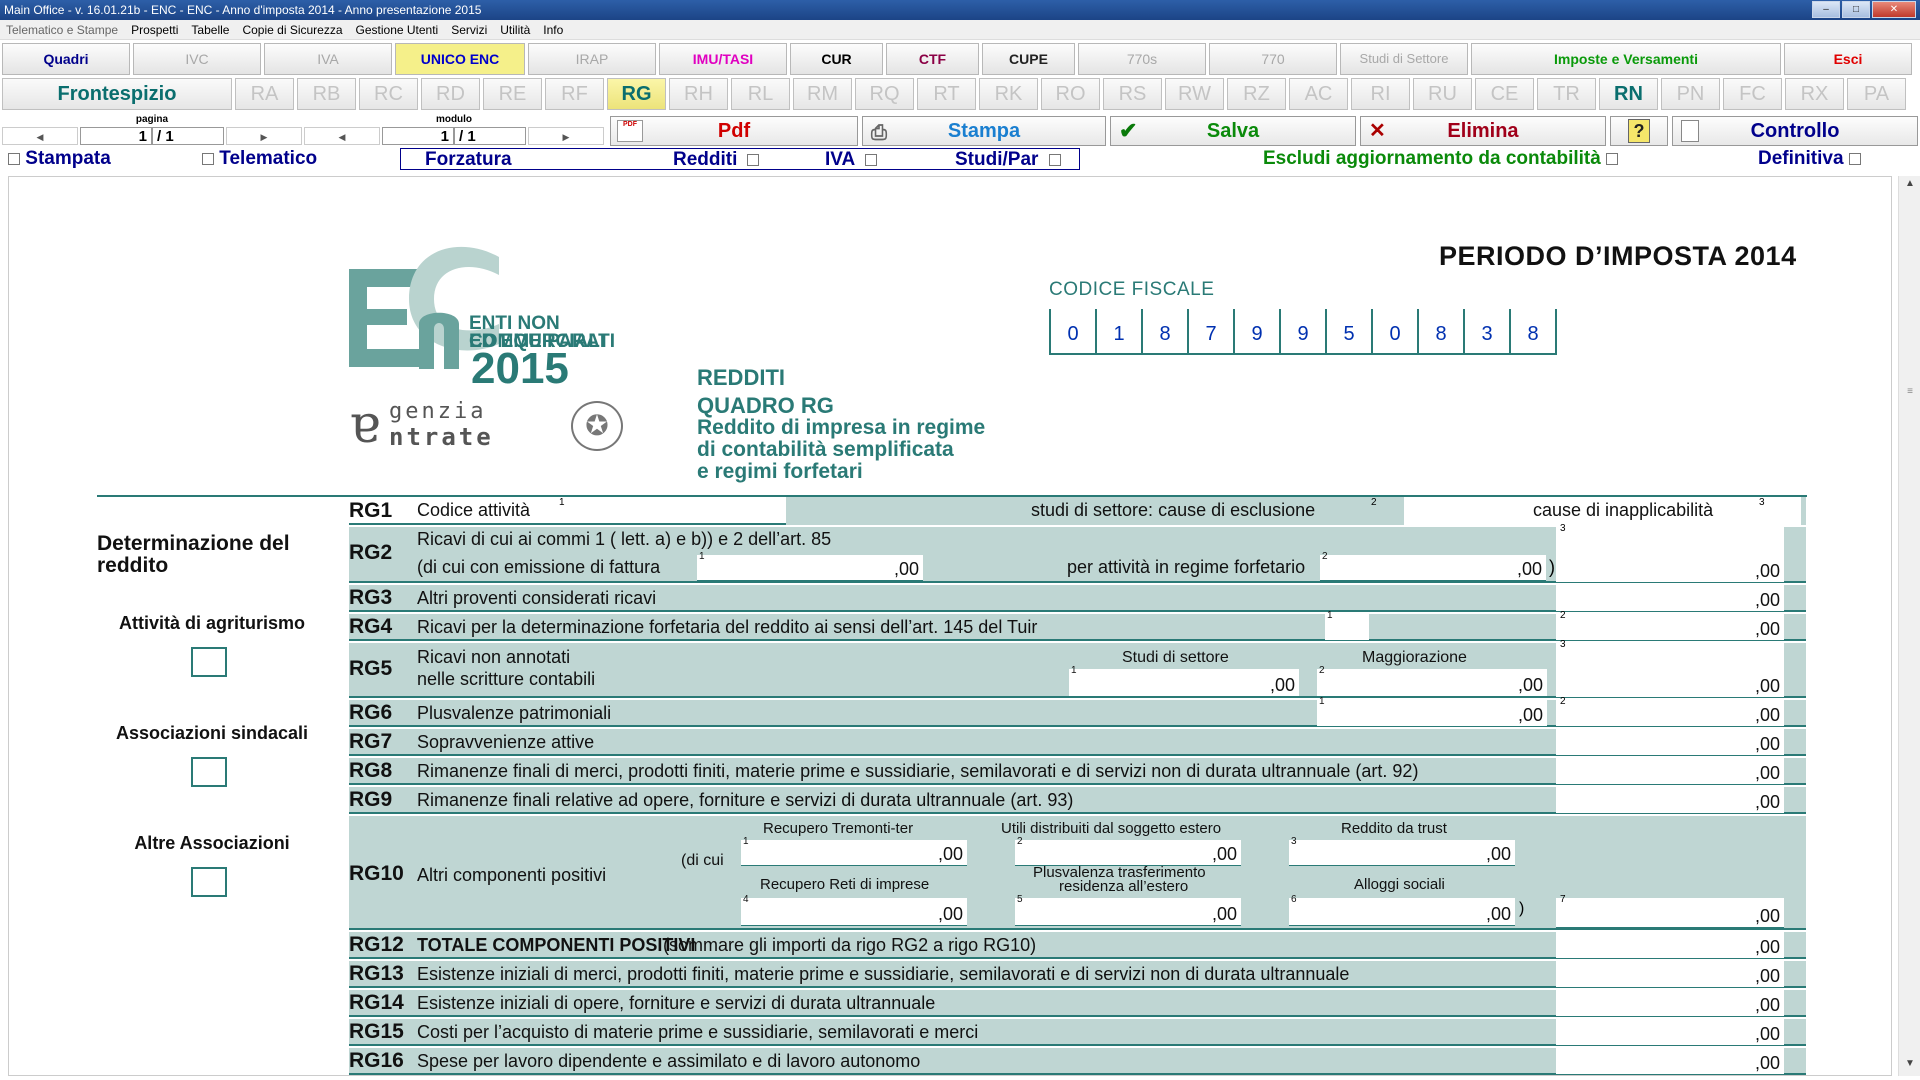  What do you see at coordinates (264, 136) in the screenshot?
I see `next-page-icon: ▶` at bounding box center [264, 136].